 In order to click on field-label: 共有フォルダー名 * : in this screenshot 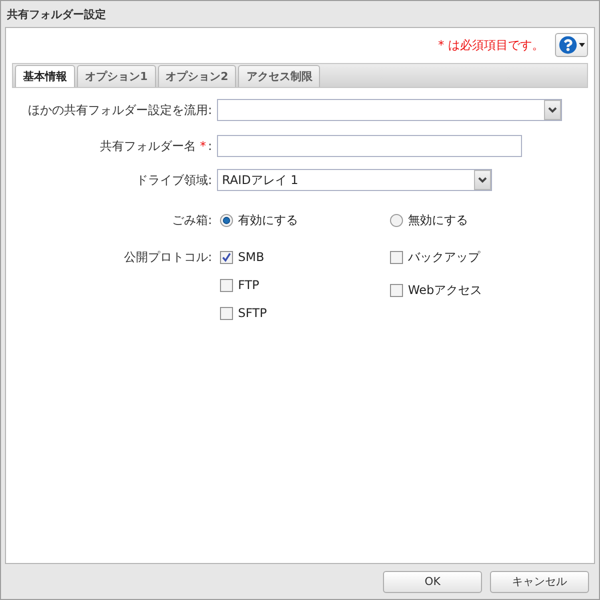, I will do `click(156, 146)`.